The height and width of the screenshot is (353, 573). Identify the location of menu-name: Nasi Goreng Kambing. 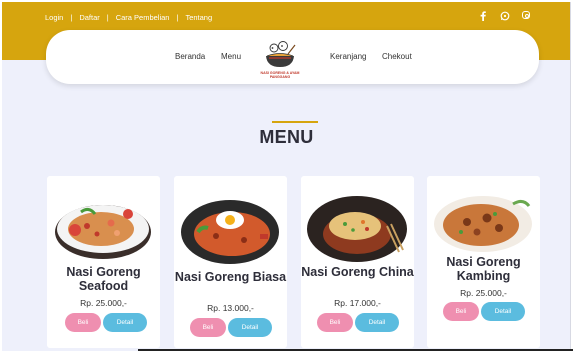
(483, 269).